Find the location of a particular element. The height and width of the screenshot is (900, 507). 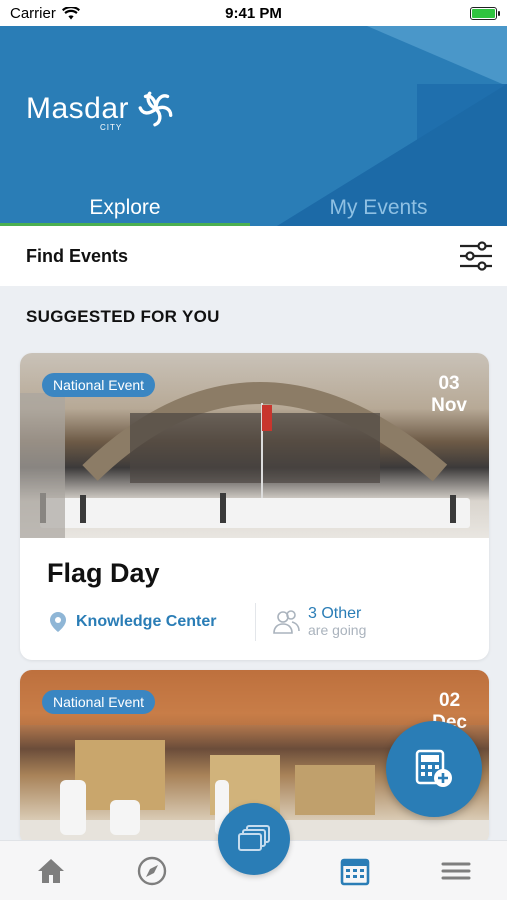

nav-explore is located at coordinates (152, 871).